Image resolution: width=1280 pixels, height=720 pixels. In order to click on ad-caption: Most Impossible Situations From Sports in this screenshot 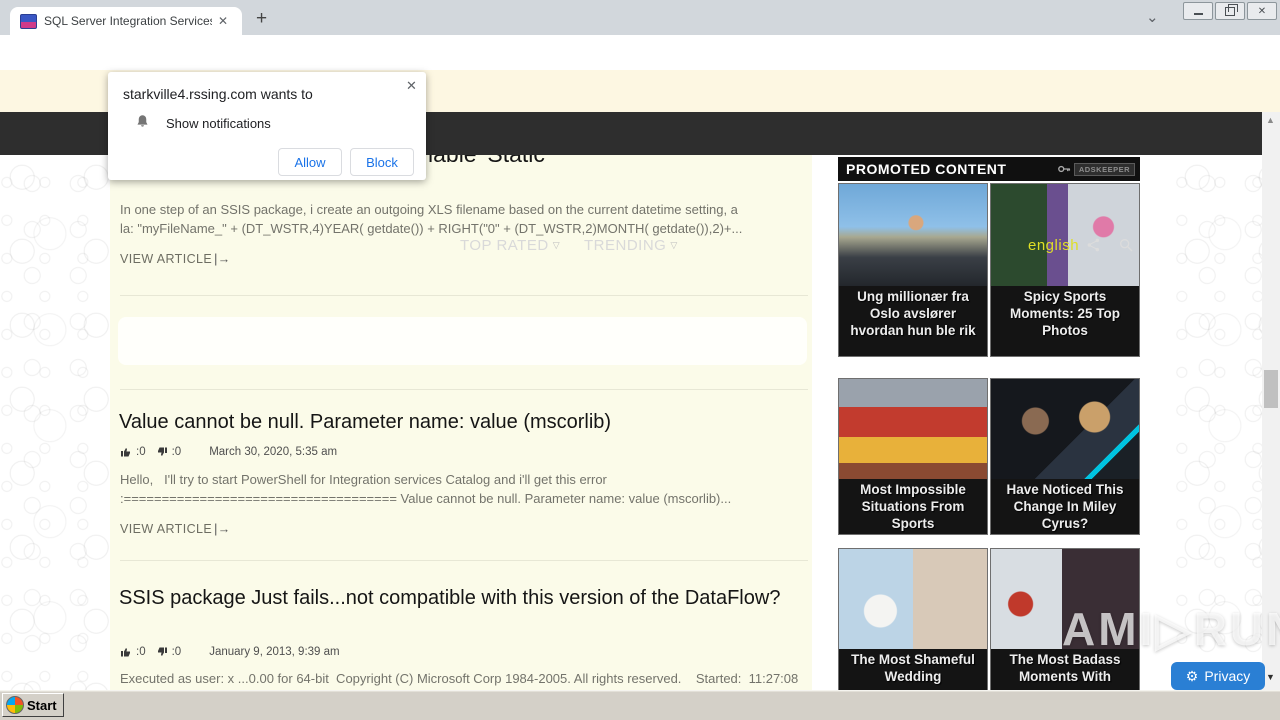, I will do `click(913, 506)`.